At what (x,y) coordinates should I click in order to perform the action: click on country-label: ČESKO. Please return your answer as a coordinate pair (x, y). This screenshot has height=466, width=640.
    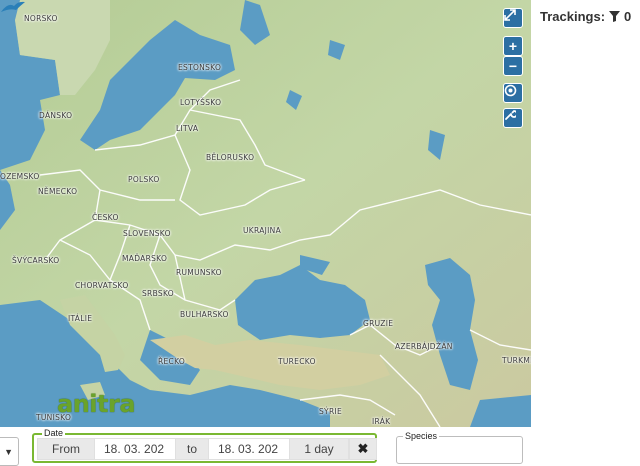
    Looking at the image, I should click on (105, 217).